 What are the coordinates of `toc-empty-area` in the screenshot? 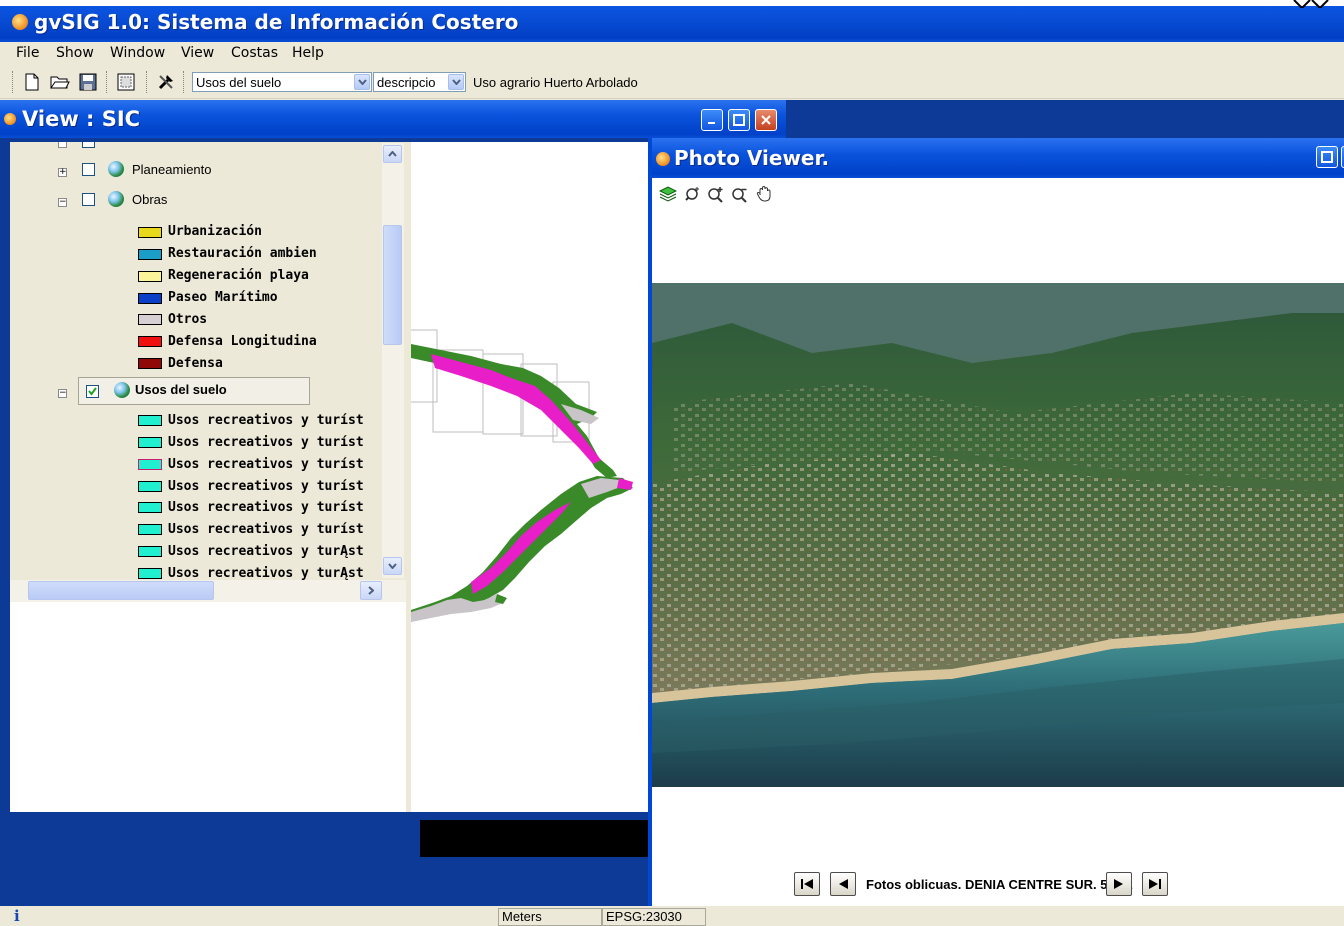 It's located at (208, 707).